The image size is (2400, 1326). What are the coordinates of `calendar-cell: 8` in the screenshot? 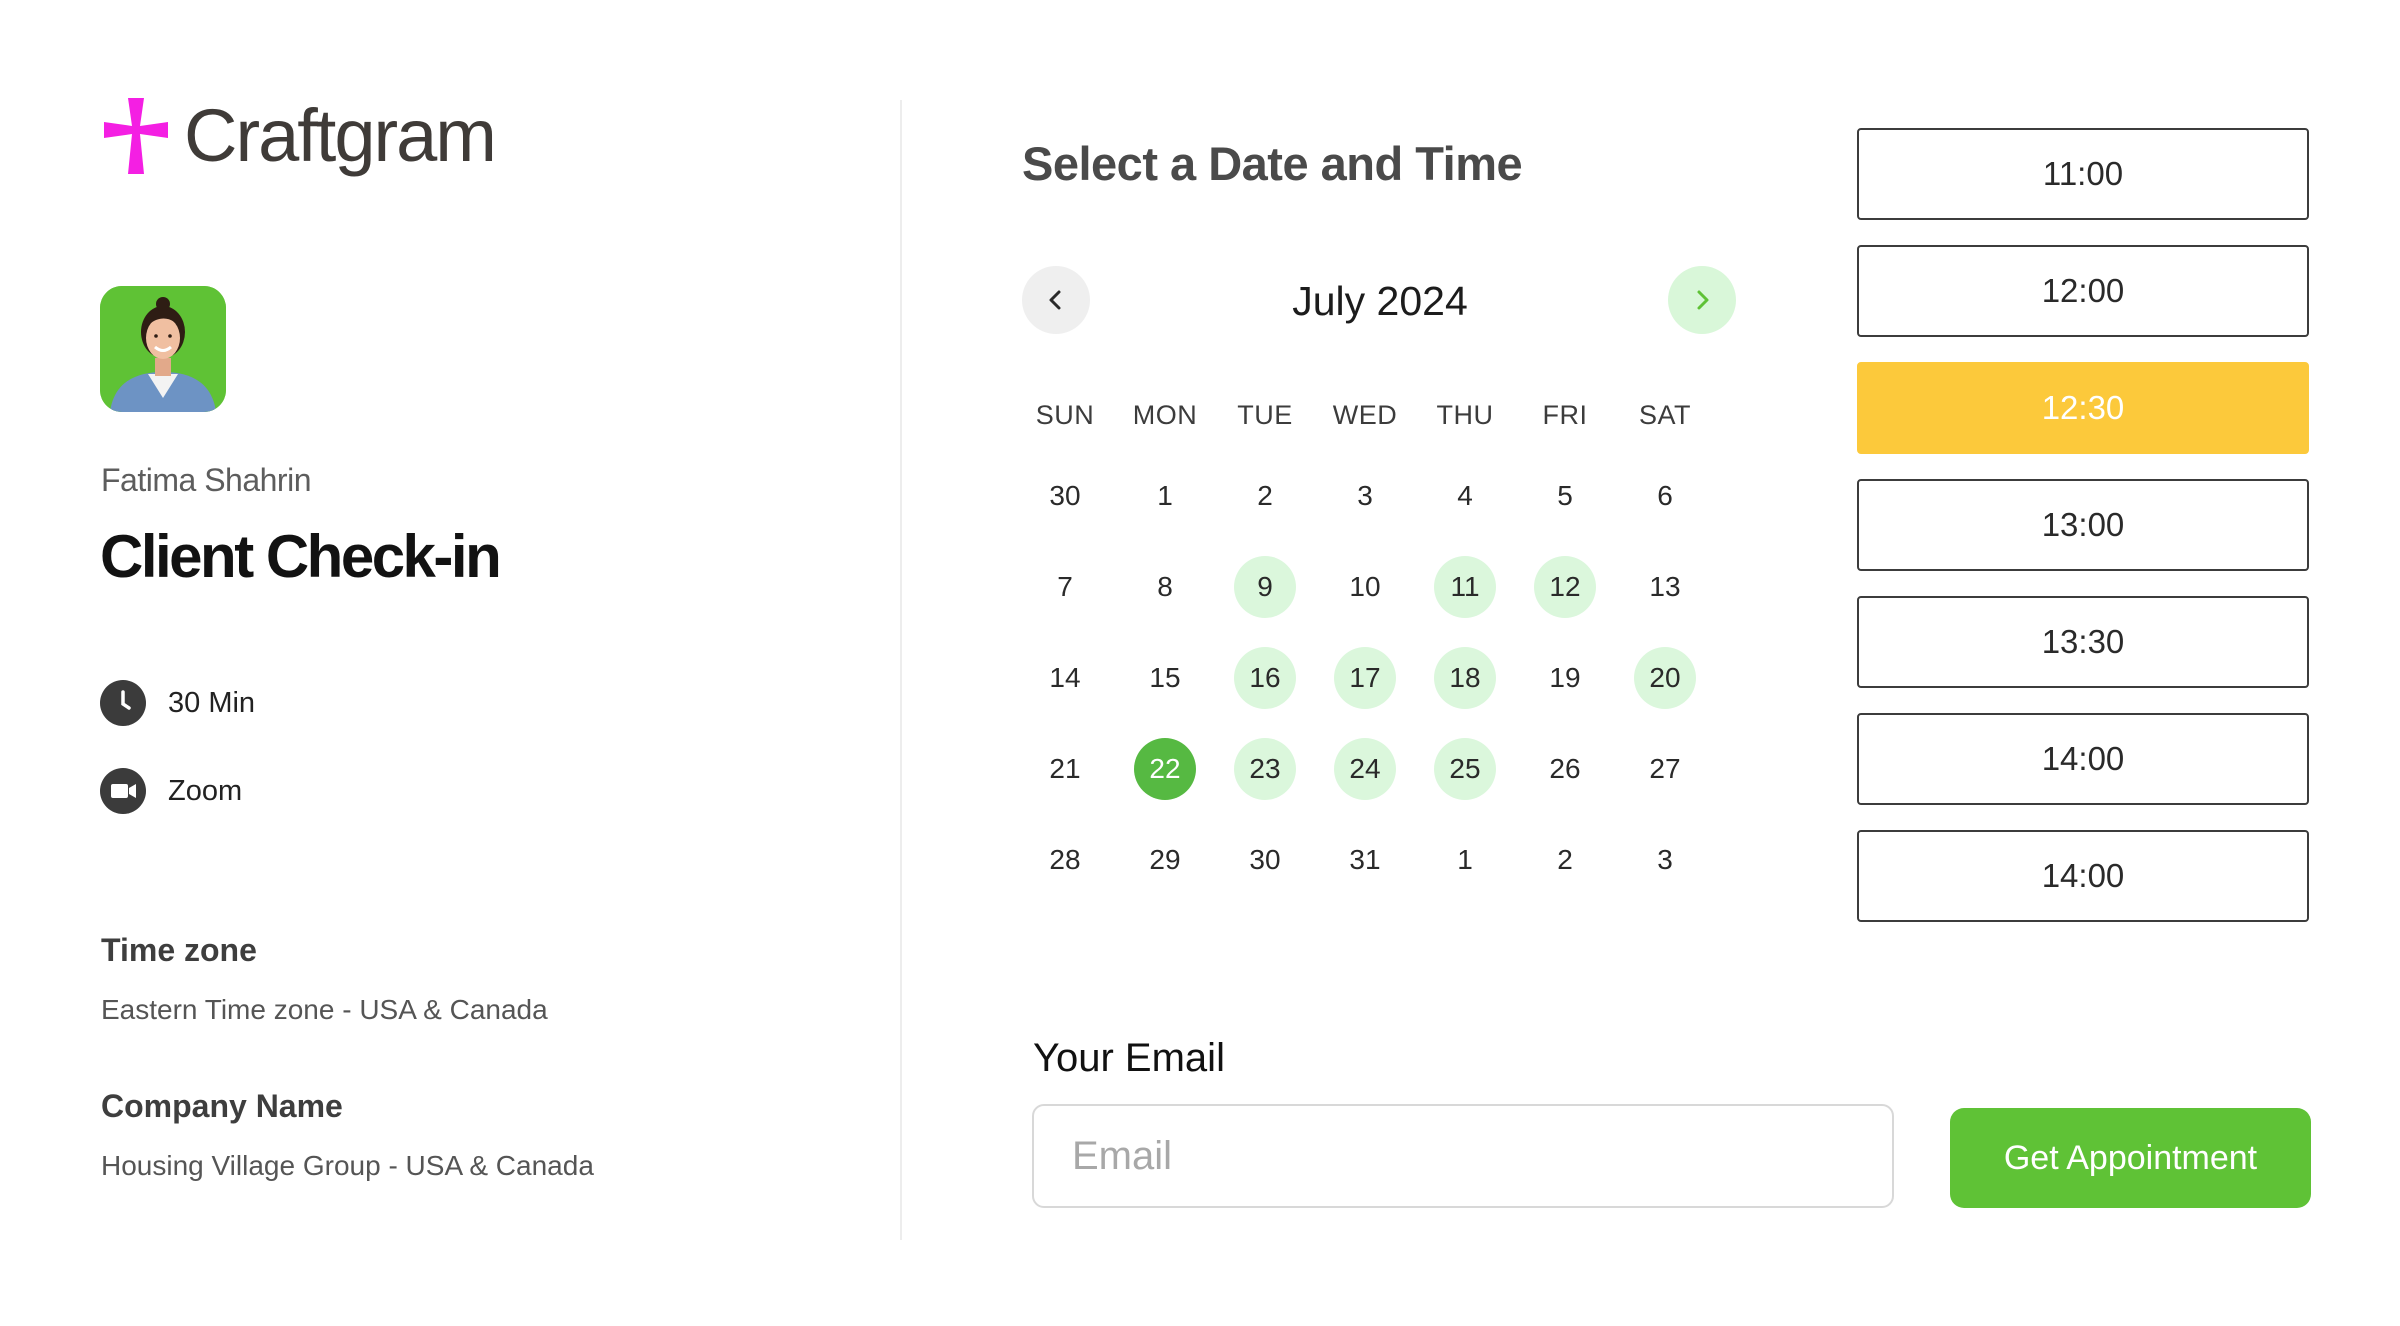 It's located at (1165, 587).